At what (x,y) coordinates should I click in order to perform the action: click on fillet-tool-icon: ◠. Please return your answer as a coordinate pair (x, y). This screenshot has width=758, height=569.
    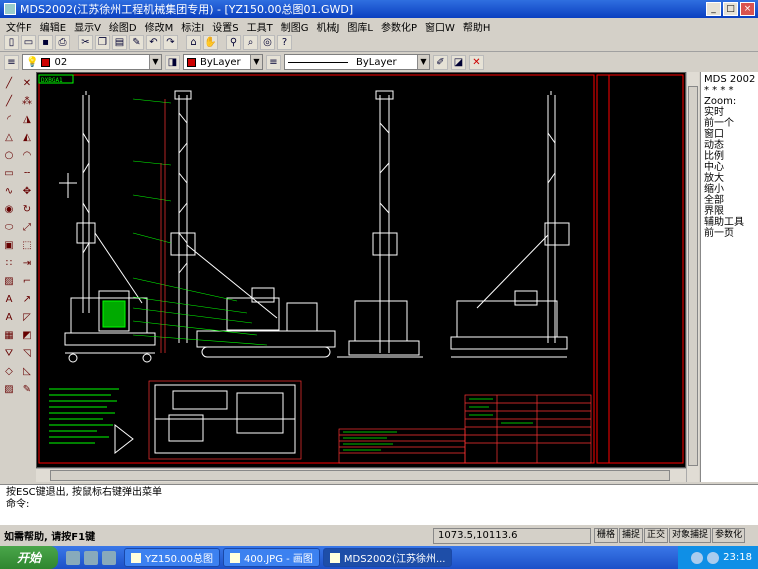
    Looking at the image, I should click on (27, 156).